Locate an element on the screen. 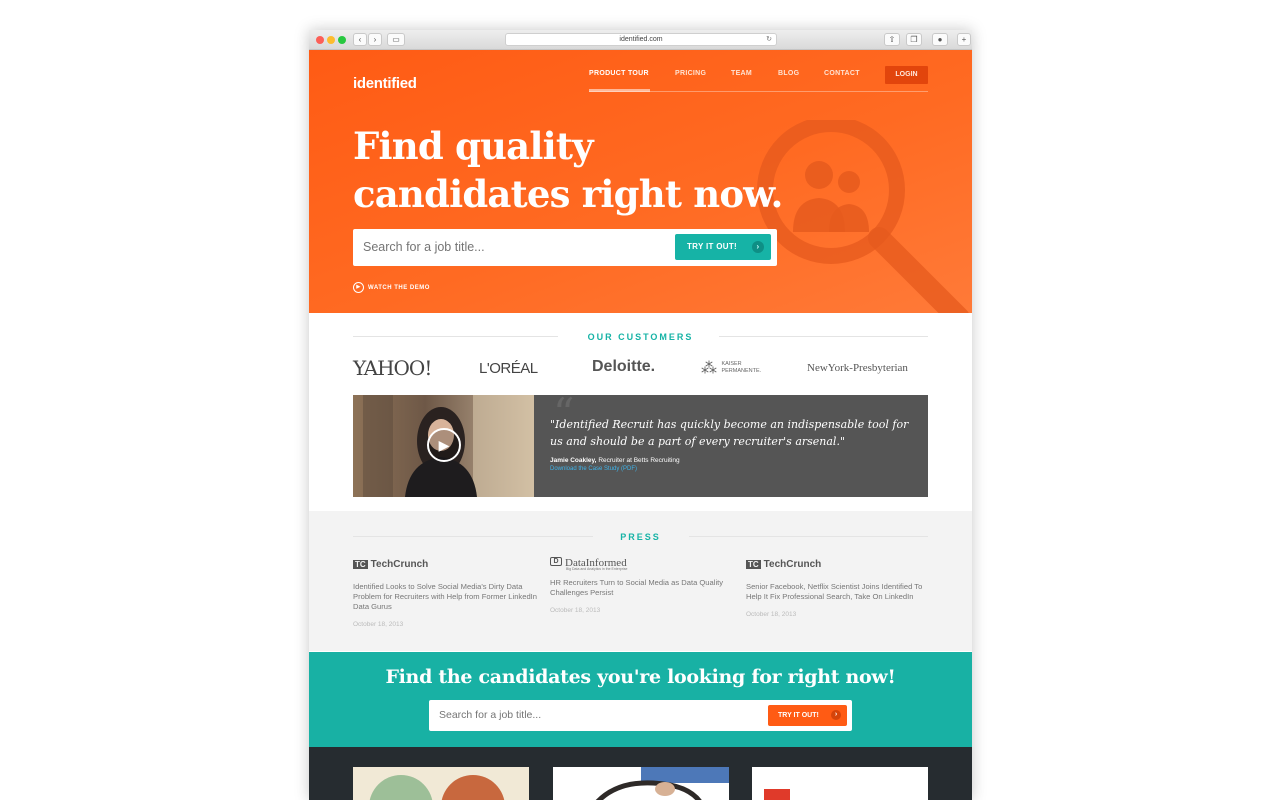 This screenshot has width=1280, height=800. cta-try-it-out-label: TRY IT OUT! is located at coordinates (798, 715).